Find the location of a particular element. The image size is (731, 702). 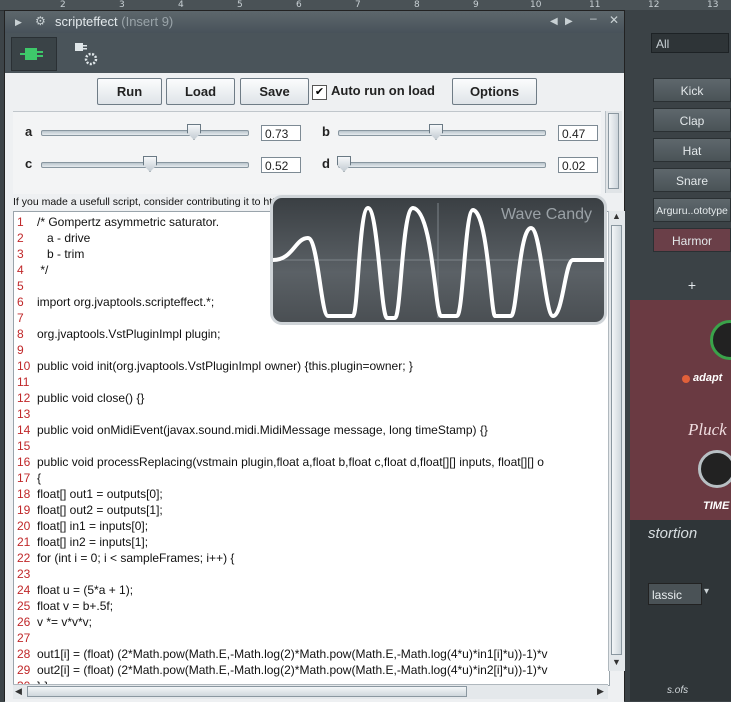

line-number: 20 is located at coordinates (24, 526).